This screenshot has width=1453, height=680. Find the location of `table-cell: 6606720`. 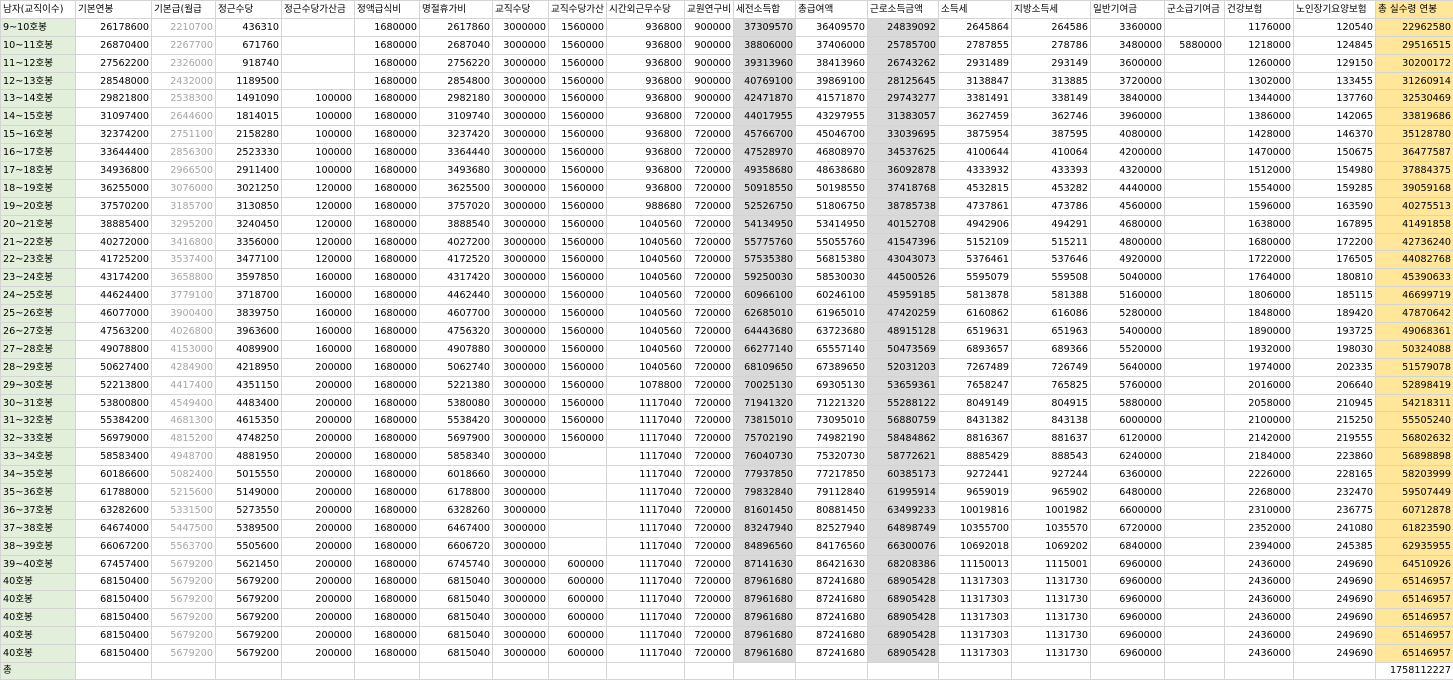

table-cell: 6606720 is located at coordinates (456, 546).